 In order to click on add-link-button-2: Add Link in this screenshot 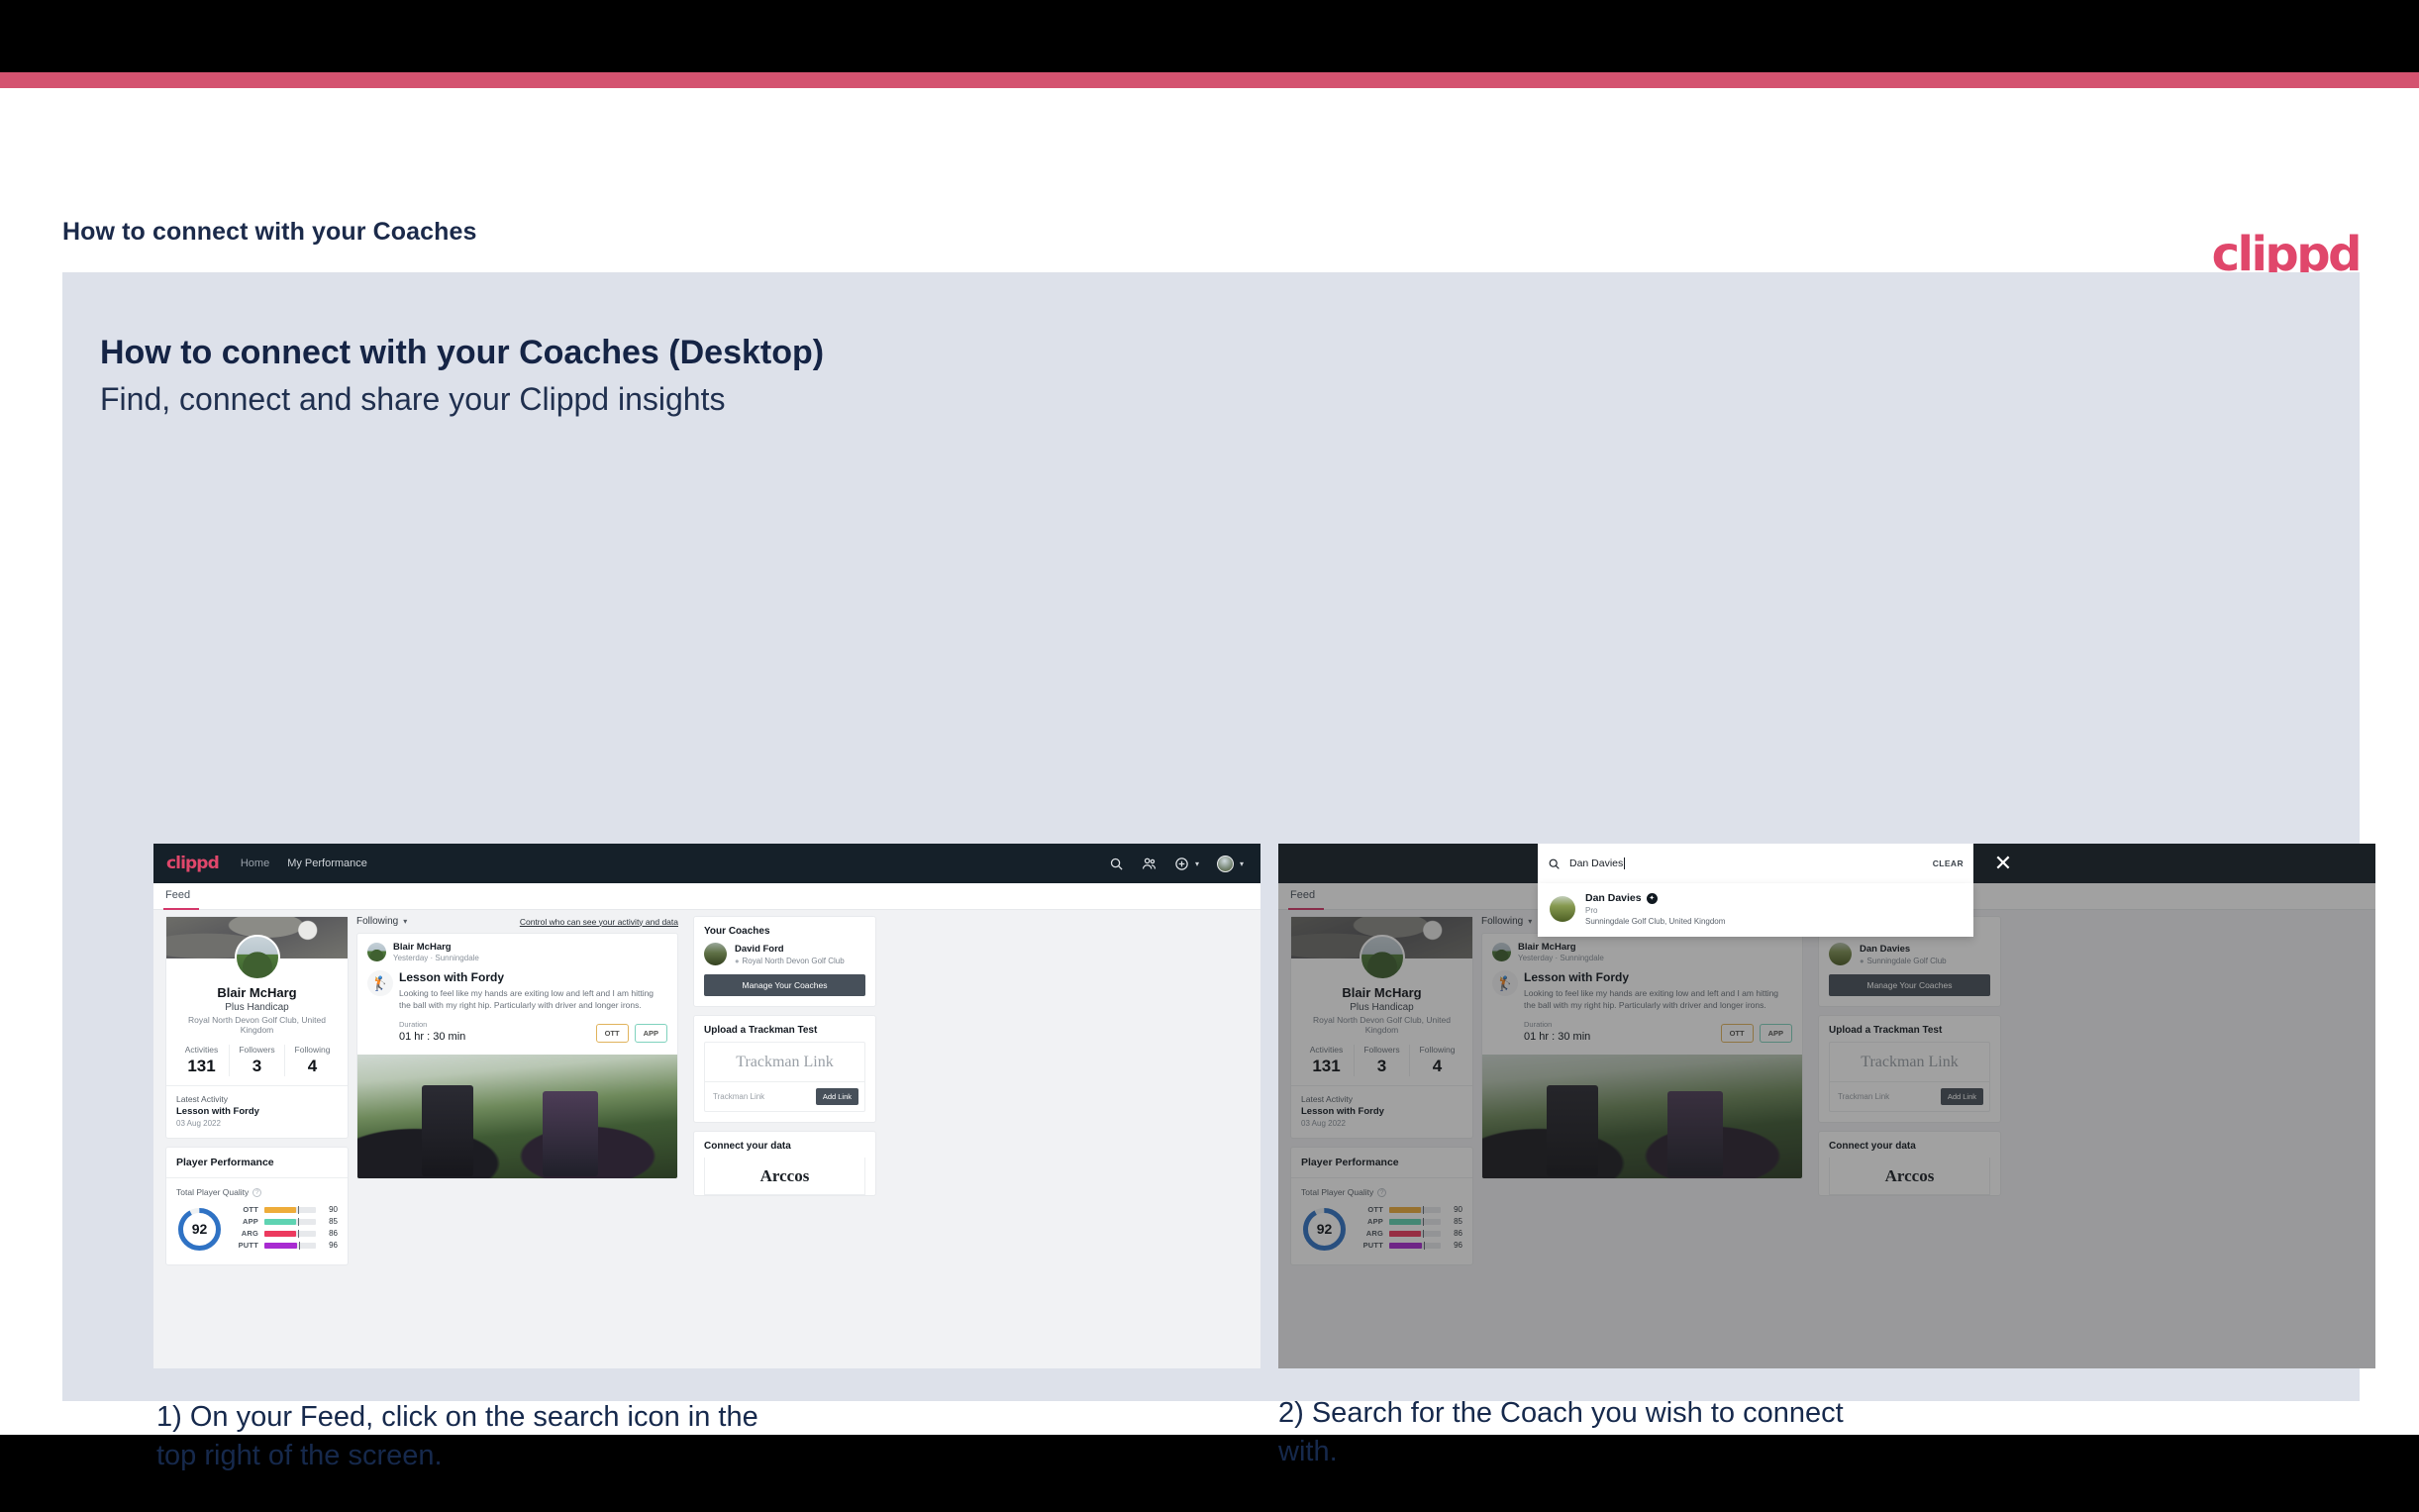, I will do `click(1961, 1096)`.